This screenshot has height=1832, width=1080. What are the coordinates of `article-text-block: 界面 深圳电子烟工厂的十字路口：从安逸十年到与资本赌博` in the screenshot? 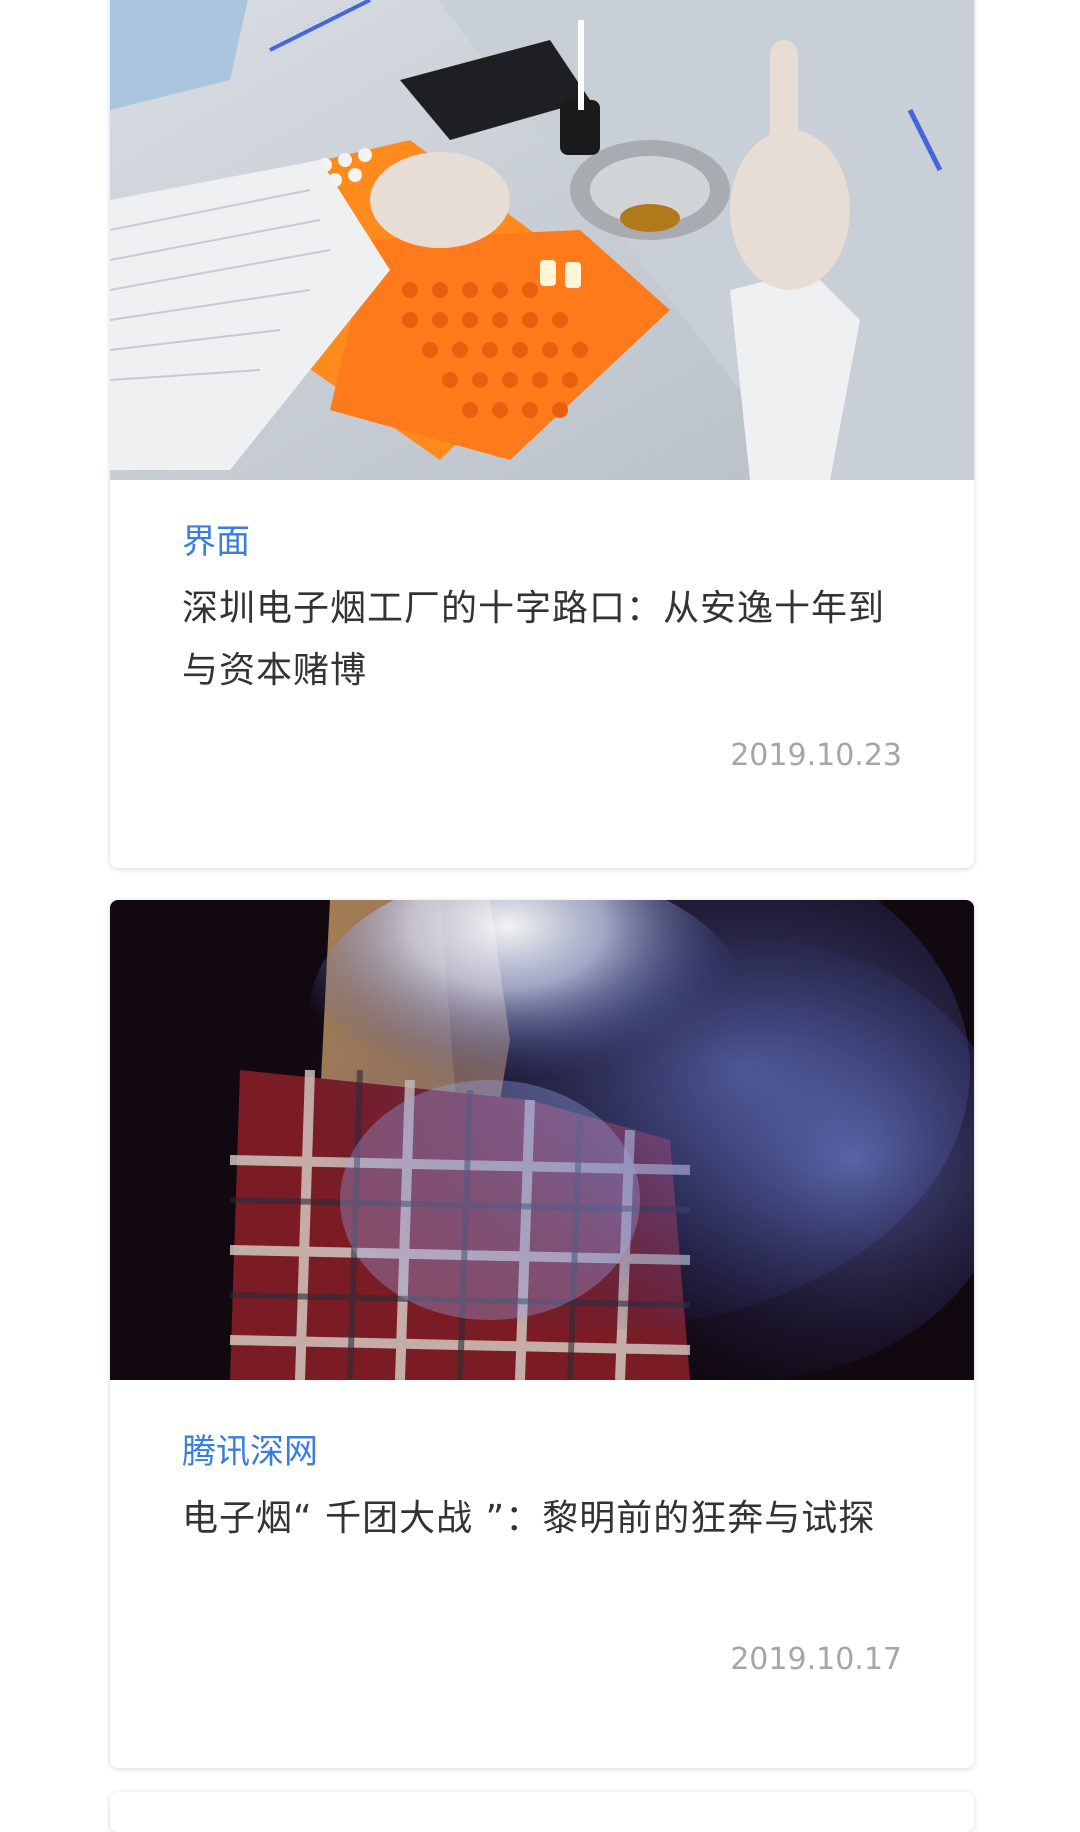 It's located at (542, 611).